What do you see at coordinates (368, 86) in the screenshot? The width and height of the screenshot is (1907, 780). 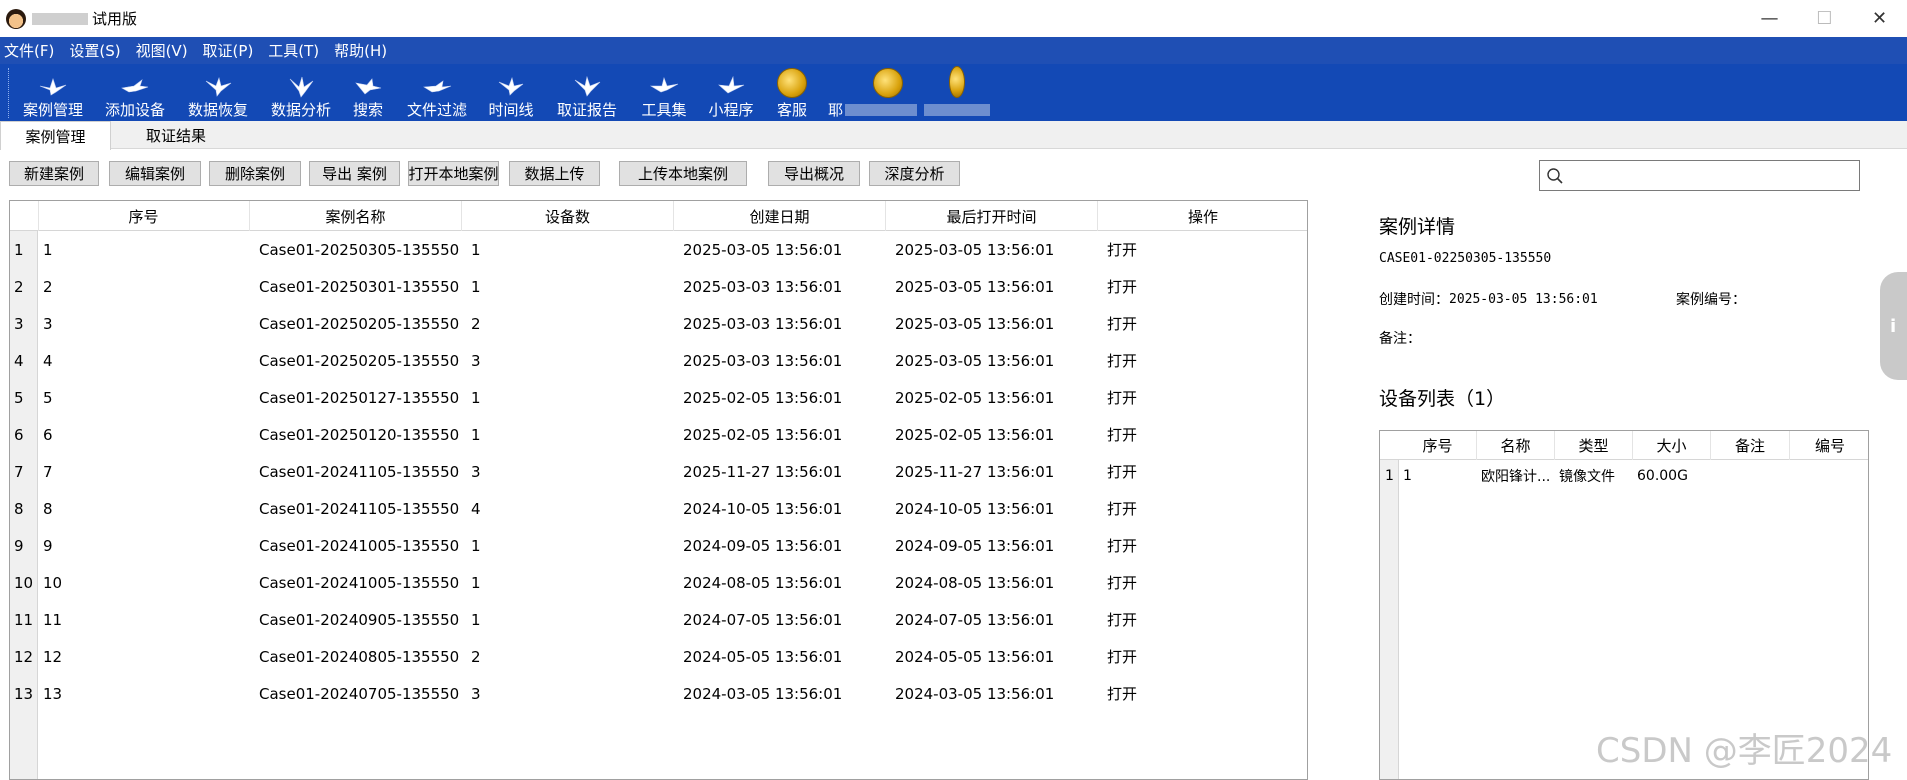 I see `bird-icon` at bounding box center [368, 86].